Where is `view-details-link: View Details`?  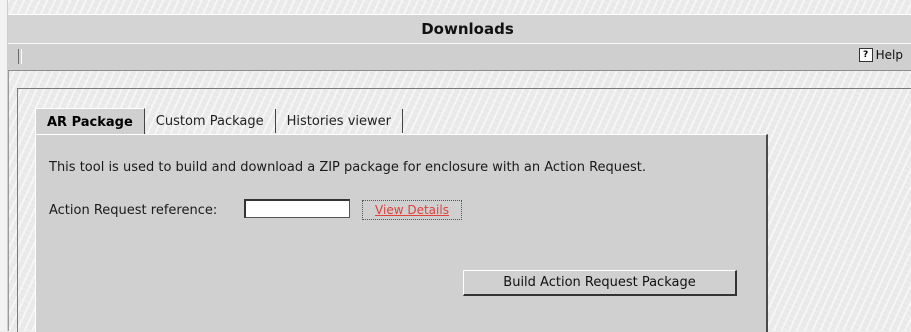 view-details-link: View Details is located at coordinates (412, 210).